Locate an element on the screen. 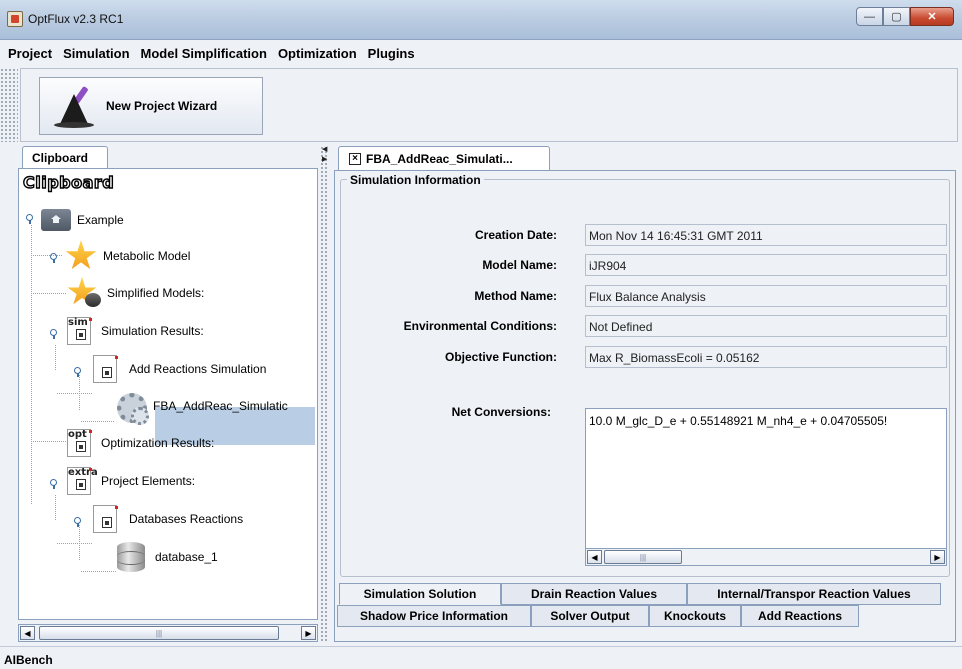 This screenshot has width=962, height=669. tab-simulation-solution: Simulation Solution is located at coordinates (420, 594).